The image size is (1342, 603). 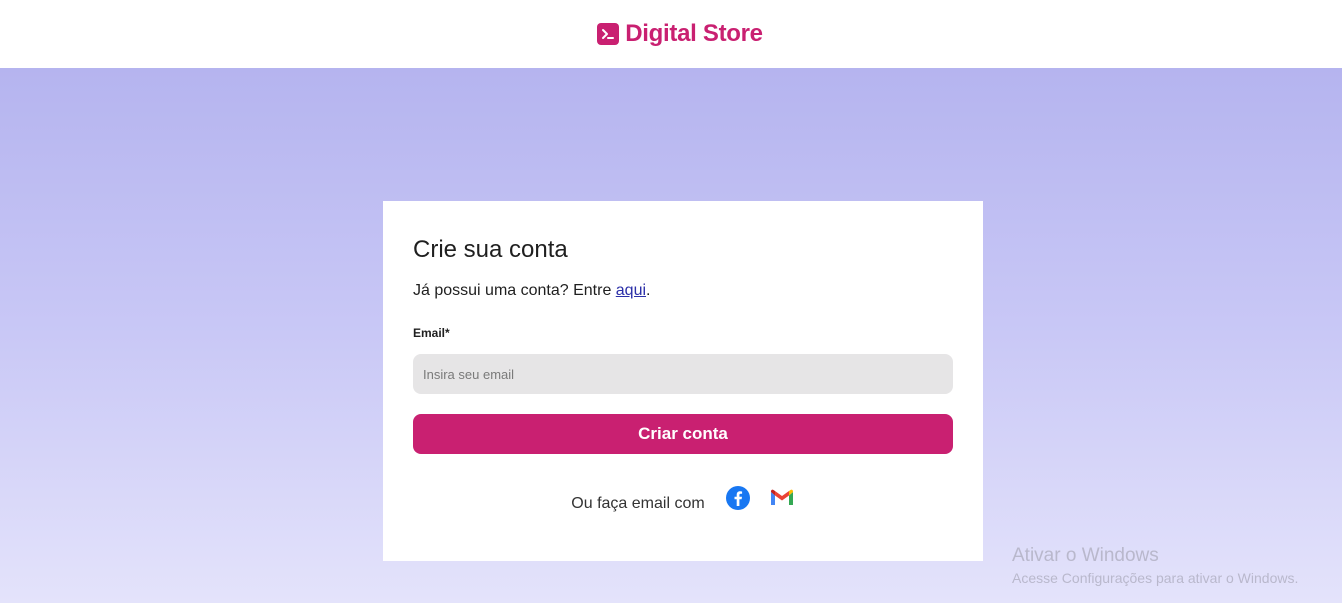 What do you see at coordinates (1085, 555) in the screenshot?
I see `watermark-title: Ativar o Windows` at bounding box center [1085, 555].